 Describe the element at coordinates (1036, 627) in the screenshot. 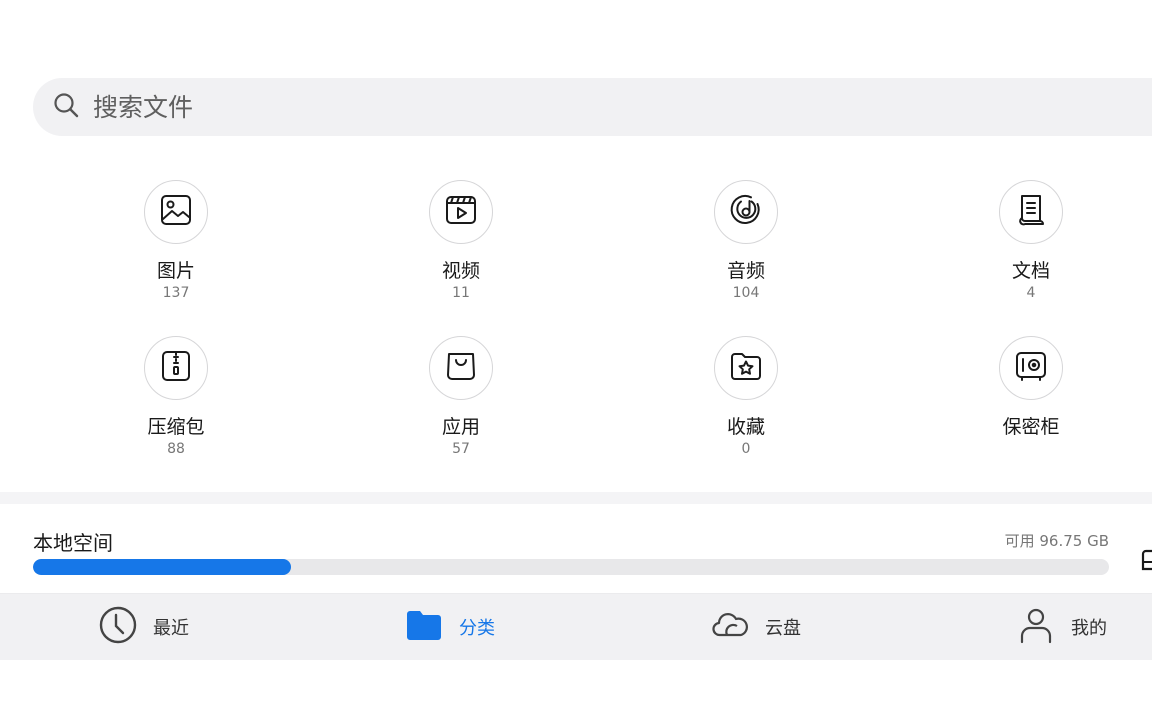

I see `person-icon` at that location.